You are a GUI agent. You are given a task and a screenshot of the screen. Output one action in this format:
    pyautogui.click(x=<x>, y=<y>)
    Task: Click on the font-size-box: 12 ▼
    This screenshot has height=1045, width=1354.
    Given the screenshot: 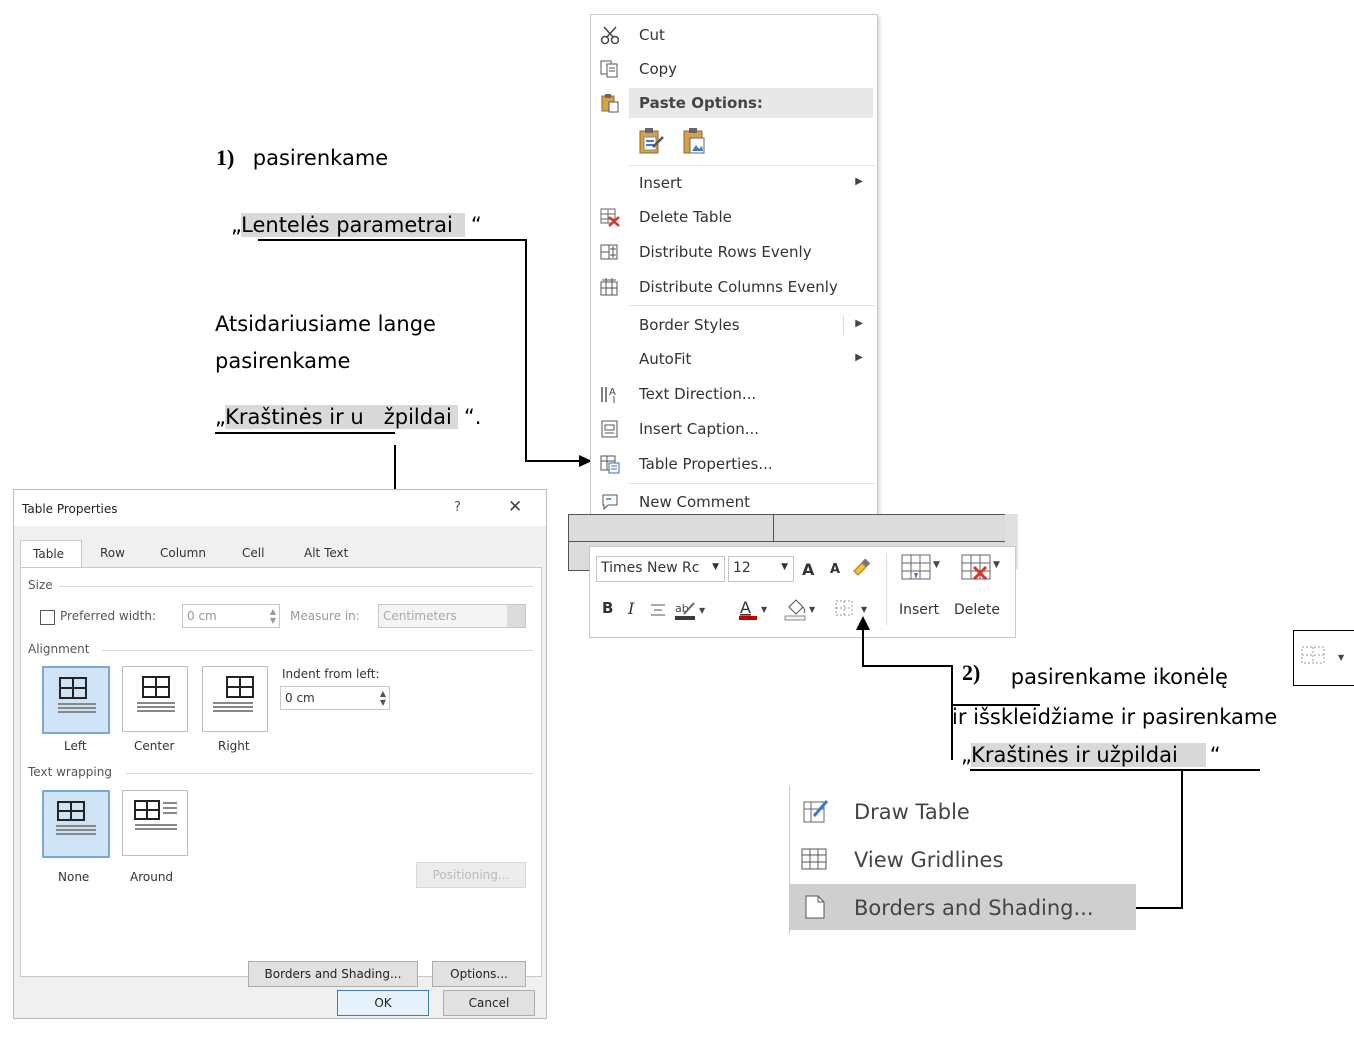 What is the action you would take?
    pyautogui.click(x=761, y=569)
    